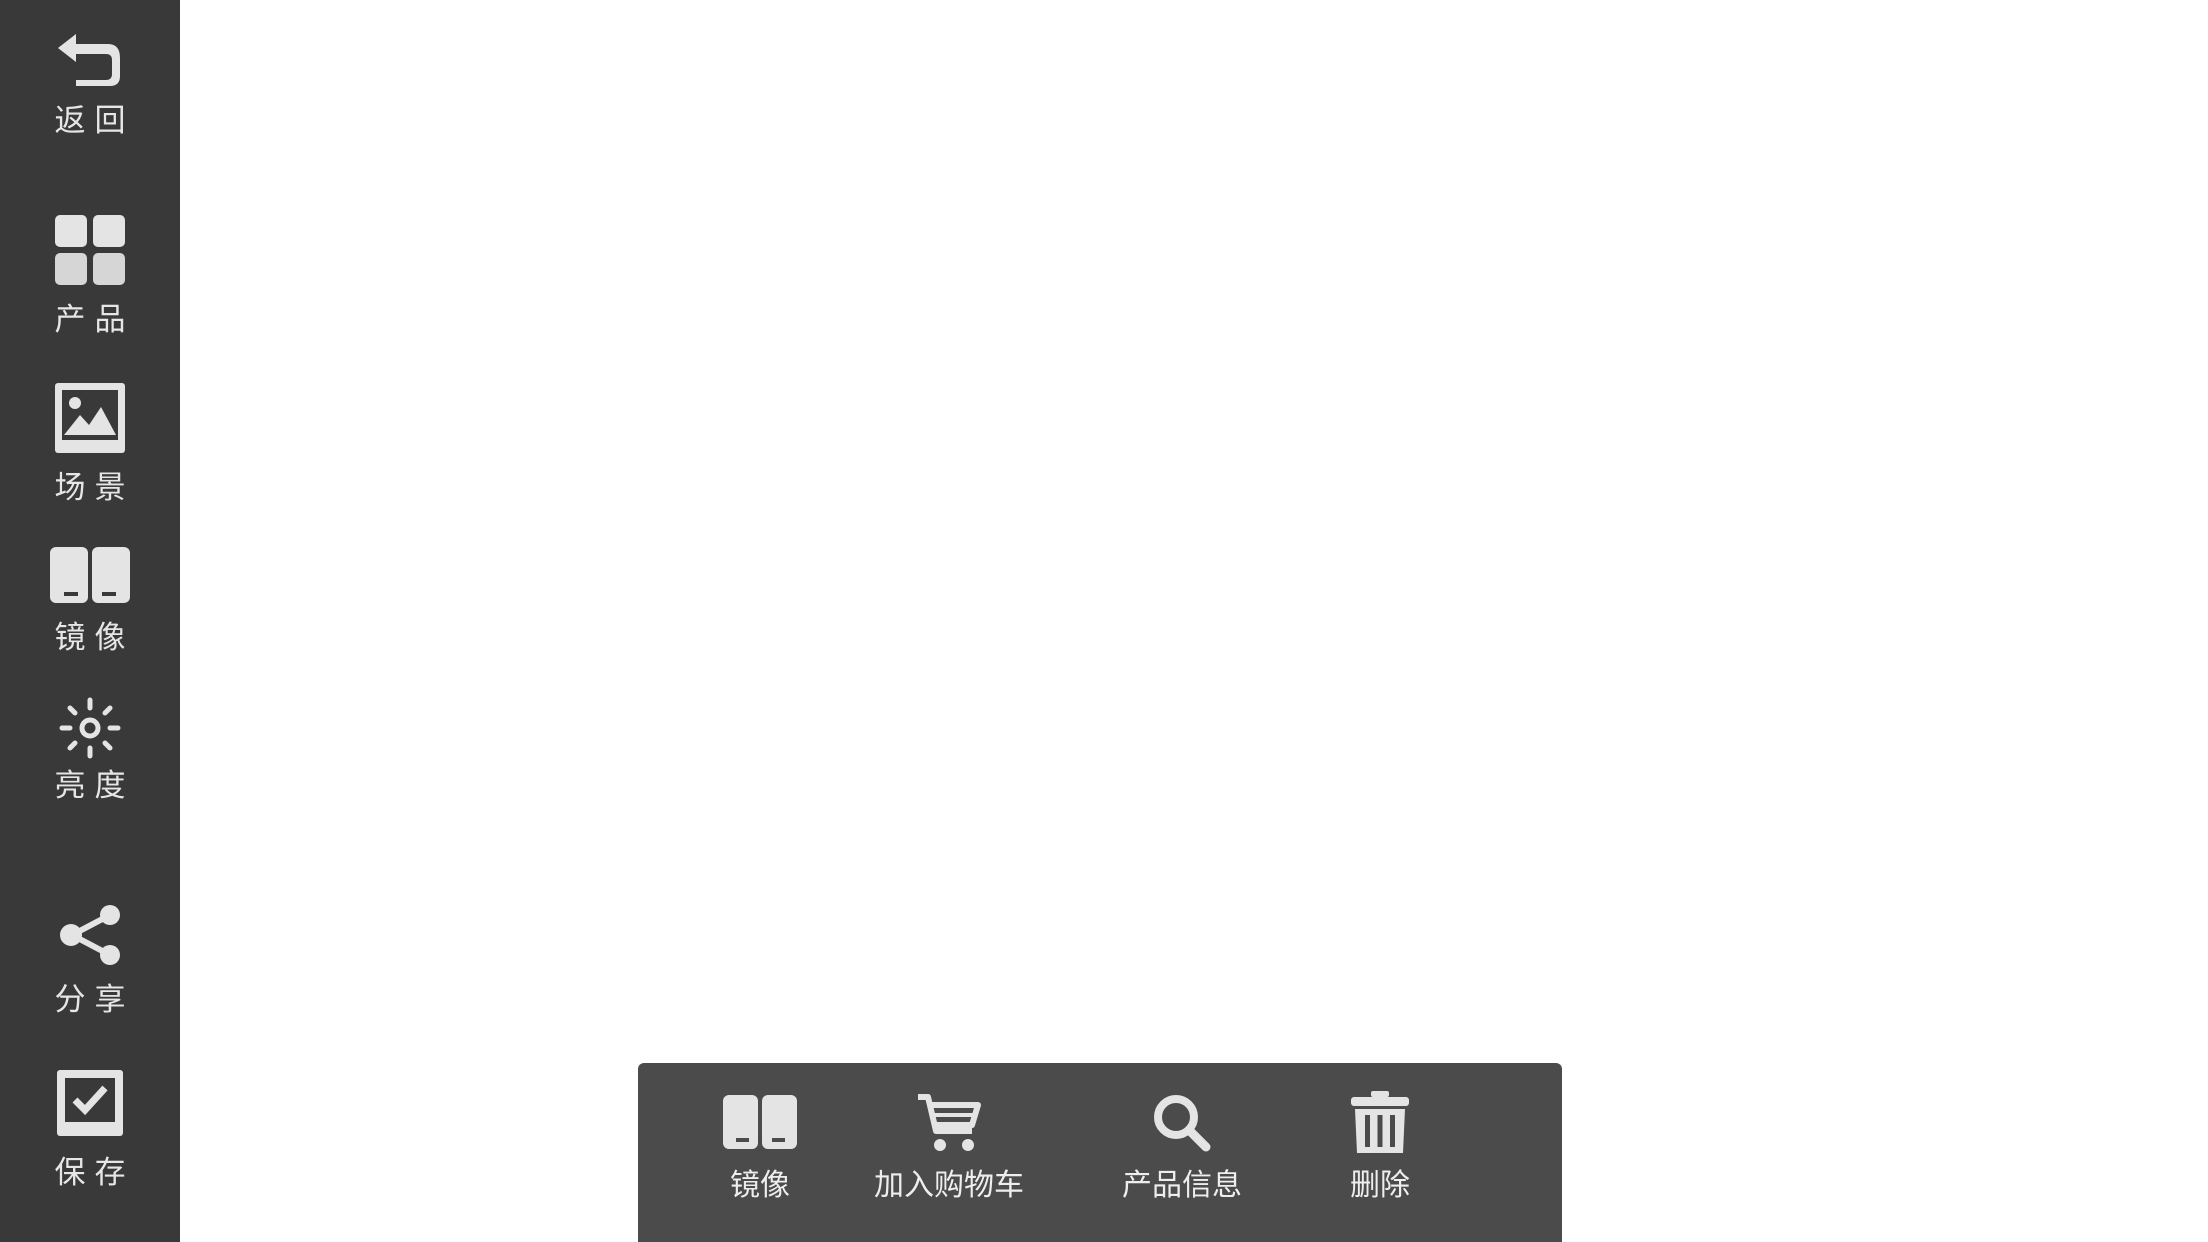 The image size is (2208, 1242). I want to click on sidebar-item-save: 保存, so click(90, 1129).